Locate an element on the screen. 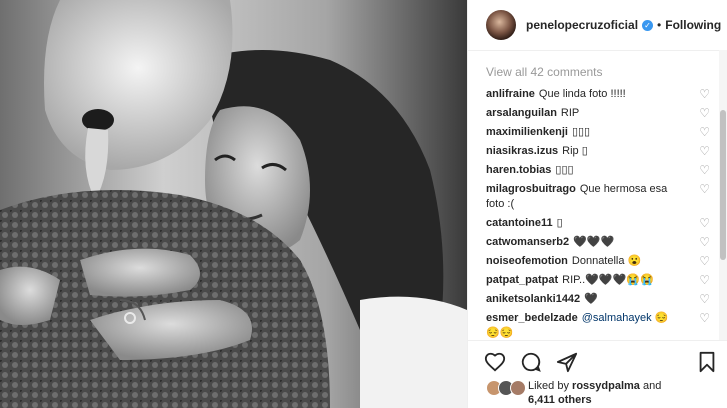  comment-text: aniketsolanki1442 🖤 is located at coordinates (584, 299).